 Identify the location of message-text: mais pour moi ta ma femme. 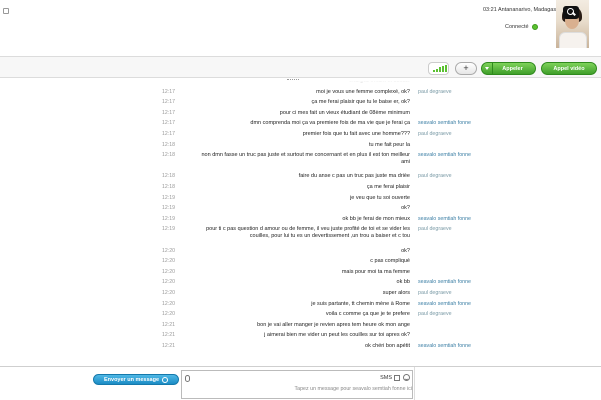
(375, 271).